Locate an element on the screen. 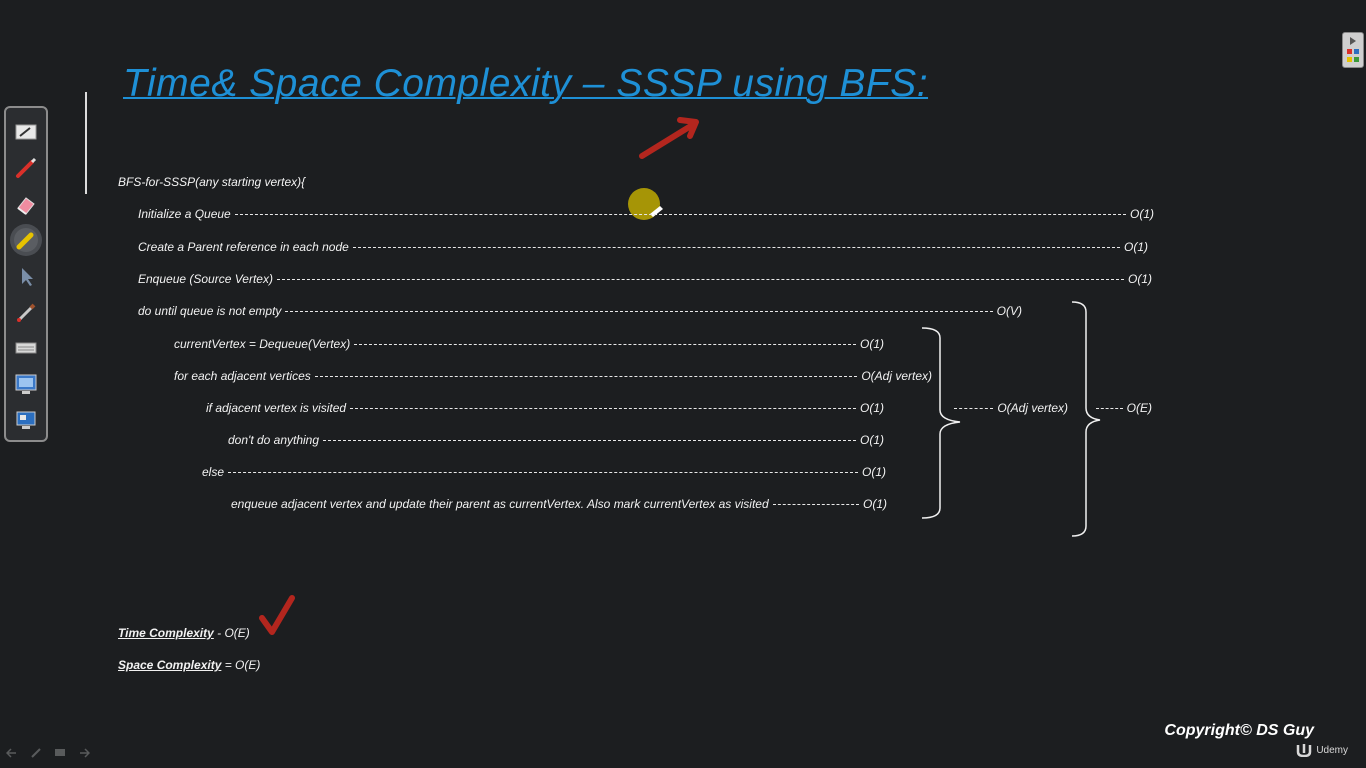 This screenshot has width=1366, height=768. code-line-9: else O(1) is located at coordinates (544, 472).